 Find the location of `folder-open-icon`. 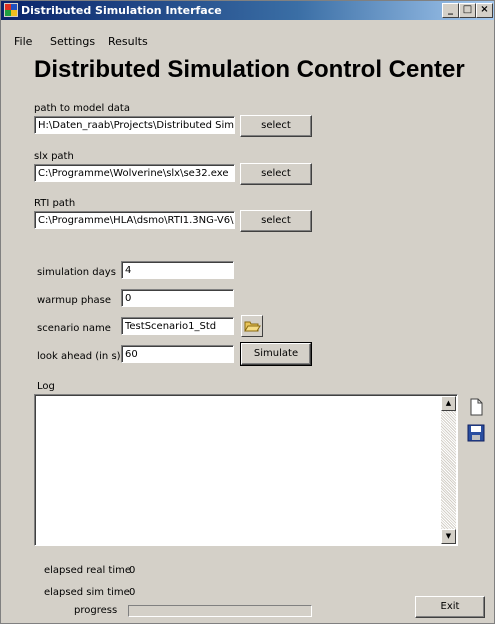

folder-open-icon is located at coordinates (252, 326).